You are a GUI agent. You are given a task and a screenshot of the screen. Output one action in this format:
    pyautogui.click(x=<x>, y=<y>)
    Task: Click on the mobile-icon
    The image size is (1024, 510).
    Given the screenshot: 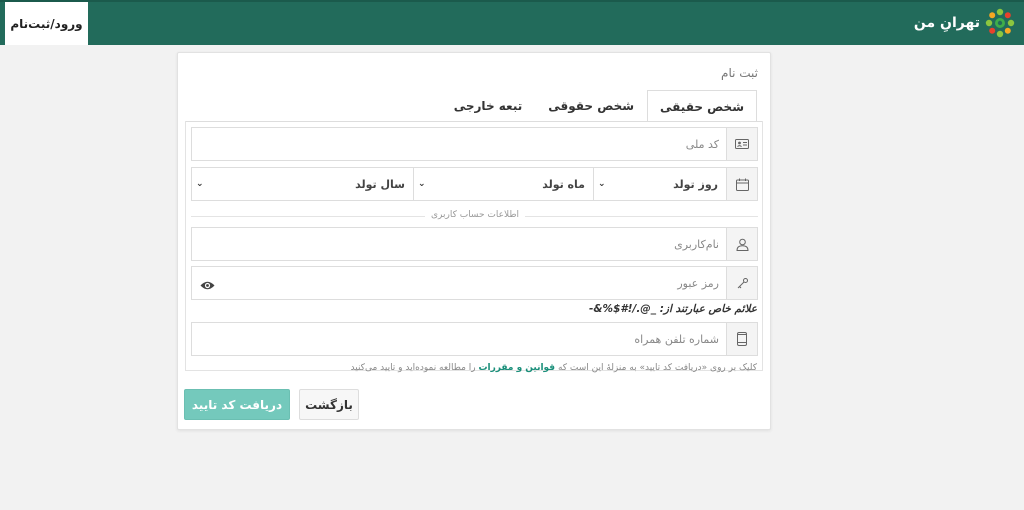 What is the action you would take?
    pyautogui.click(x=742, y=339)
    